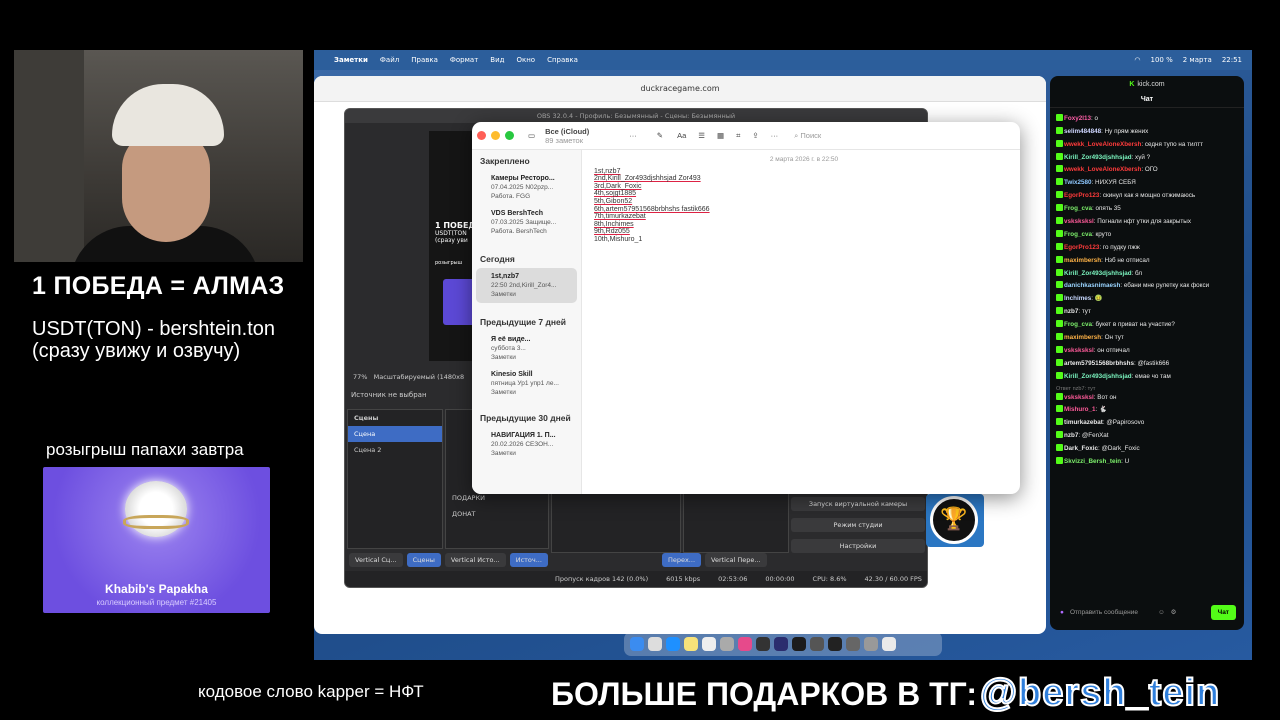  I want to click on menu-help: Справка, so click(562, 60).